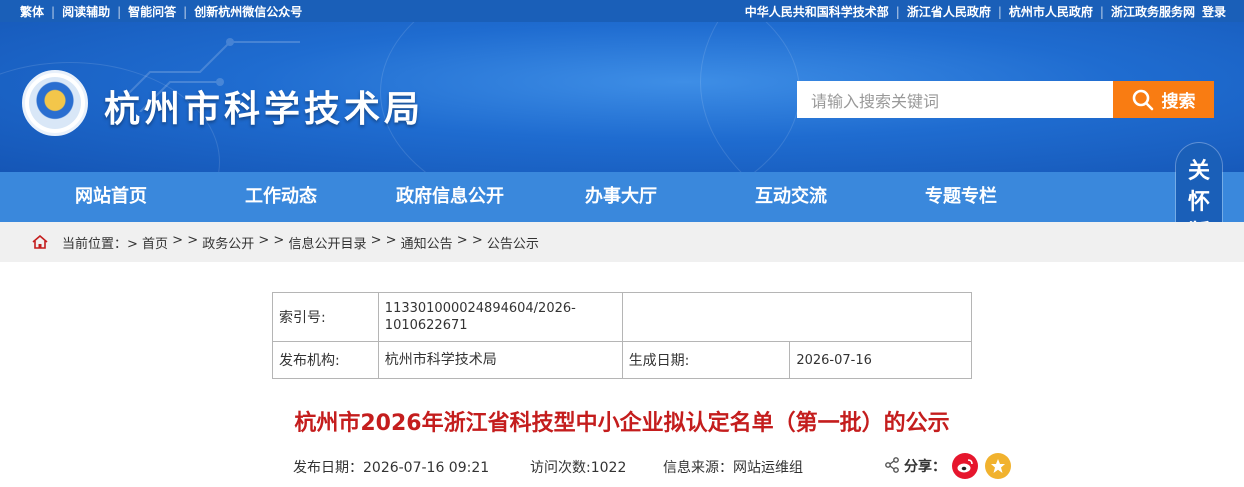 The image size is (1244, 487). I want to click on breadcrumb-notices: 通知公告, so click(427, 242).